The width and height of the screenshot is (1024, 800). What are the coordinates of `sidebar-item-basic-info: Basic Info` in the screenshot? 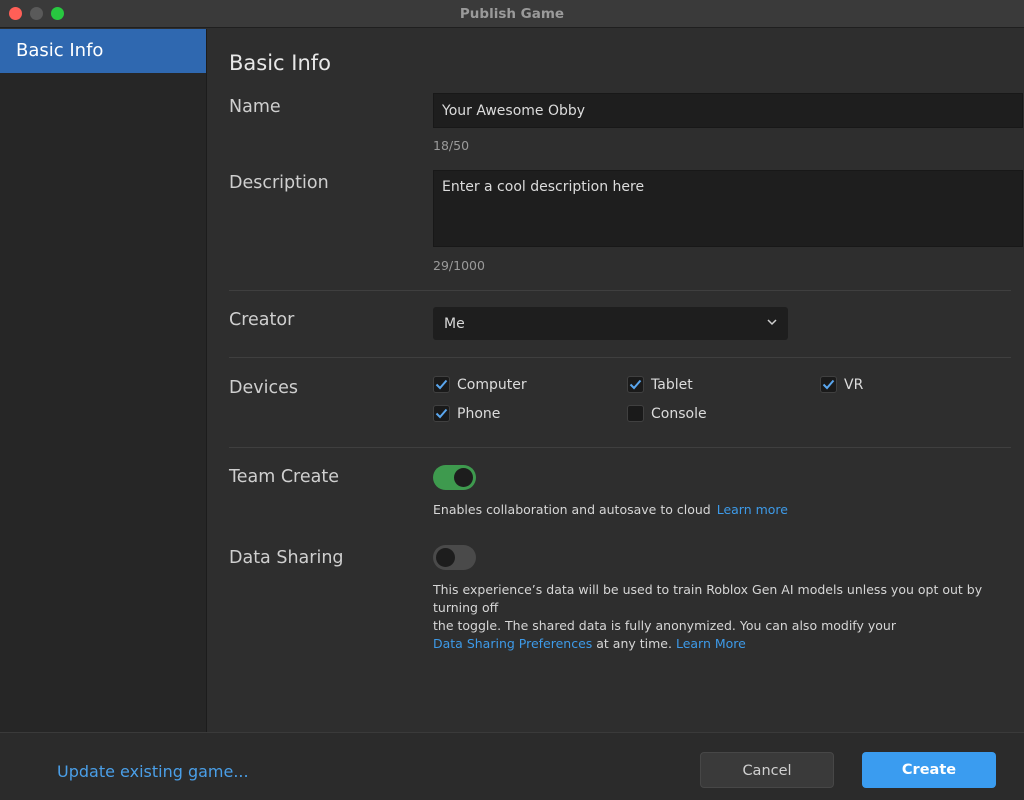 It's located at (103, 51).